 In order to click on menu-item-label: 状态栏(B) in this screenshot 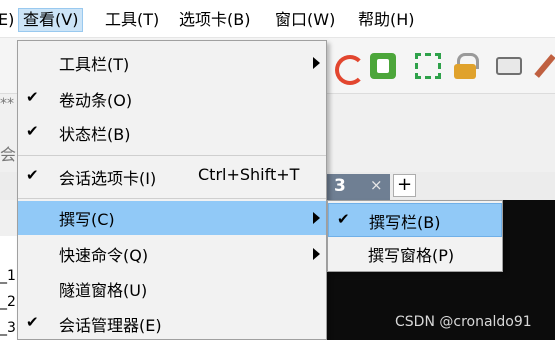, I will do `click(95, 134)`.